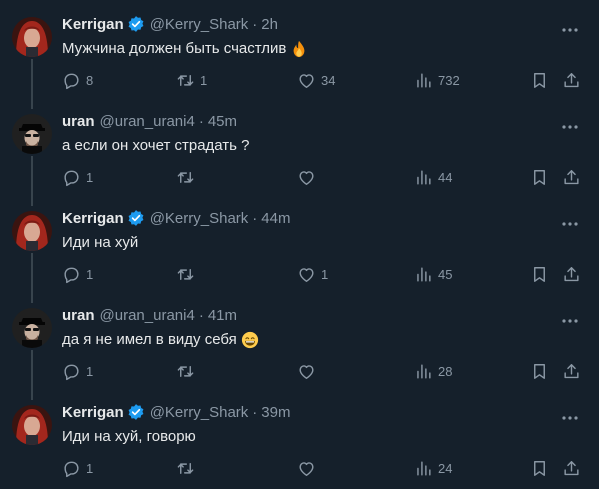 Image resolution: width=599 pixels, height=489 pixels. Describe the element at coordinates (222, 121) in the screenshot. I see `timestamp: 45m` at that location.